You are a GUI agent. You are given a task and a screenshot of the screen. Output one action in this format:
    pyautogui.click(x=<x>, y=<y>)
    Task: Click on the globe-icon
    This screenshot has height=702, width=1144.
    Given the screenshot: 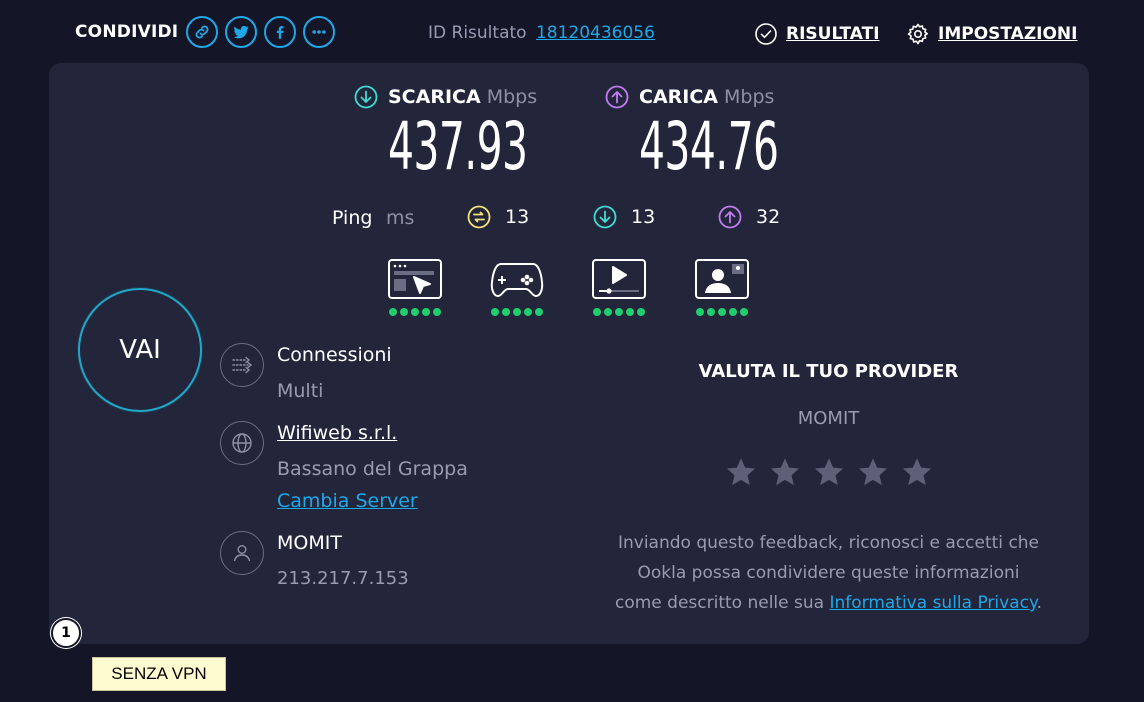 What is the action you would take?
    pyautogui.click(x=242, y=443)
    